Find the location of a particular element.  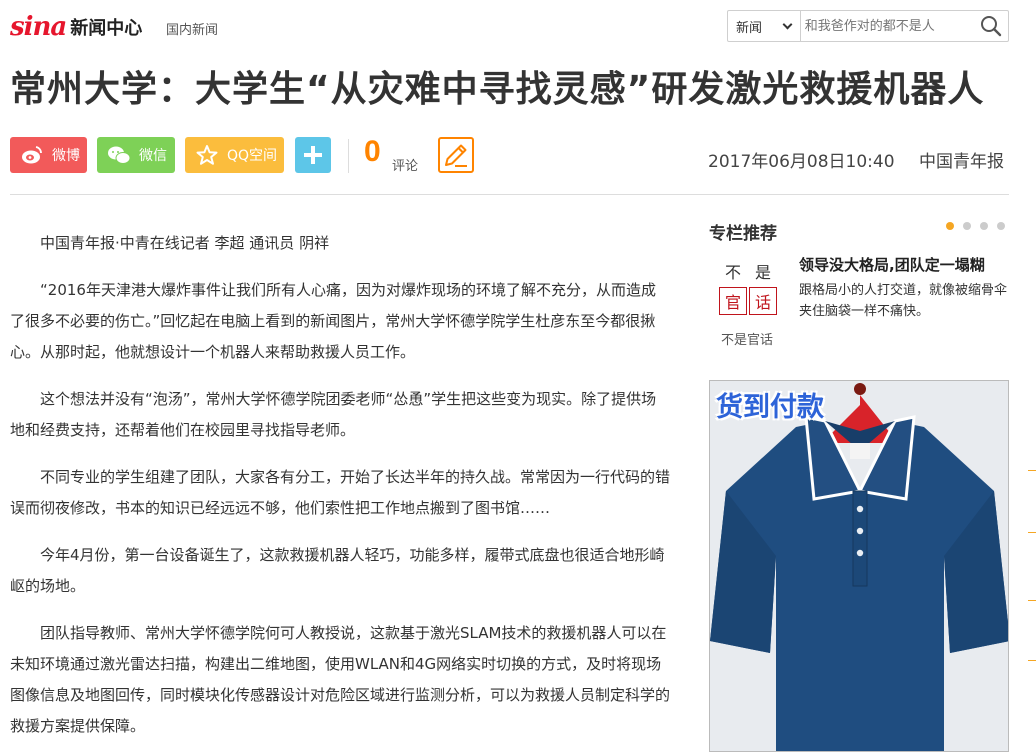

share-wechat-button: 微信 is located at coordinates (136, 155).